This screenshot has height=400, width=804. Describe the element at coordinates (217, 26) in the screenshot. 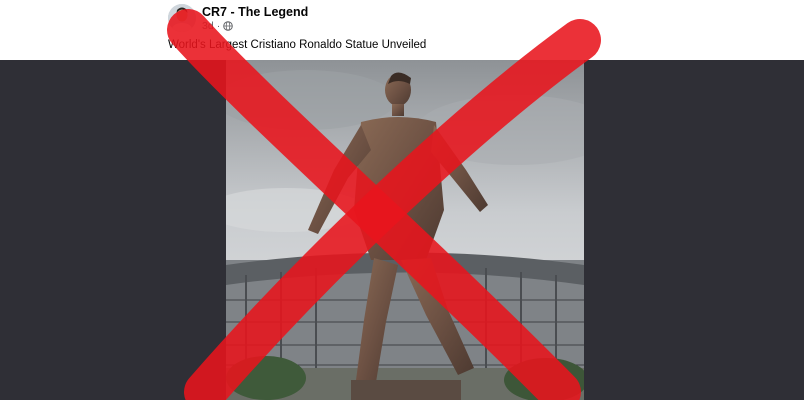

I see `post-meta: 3d ·` at that location.